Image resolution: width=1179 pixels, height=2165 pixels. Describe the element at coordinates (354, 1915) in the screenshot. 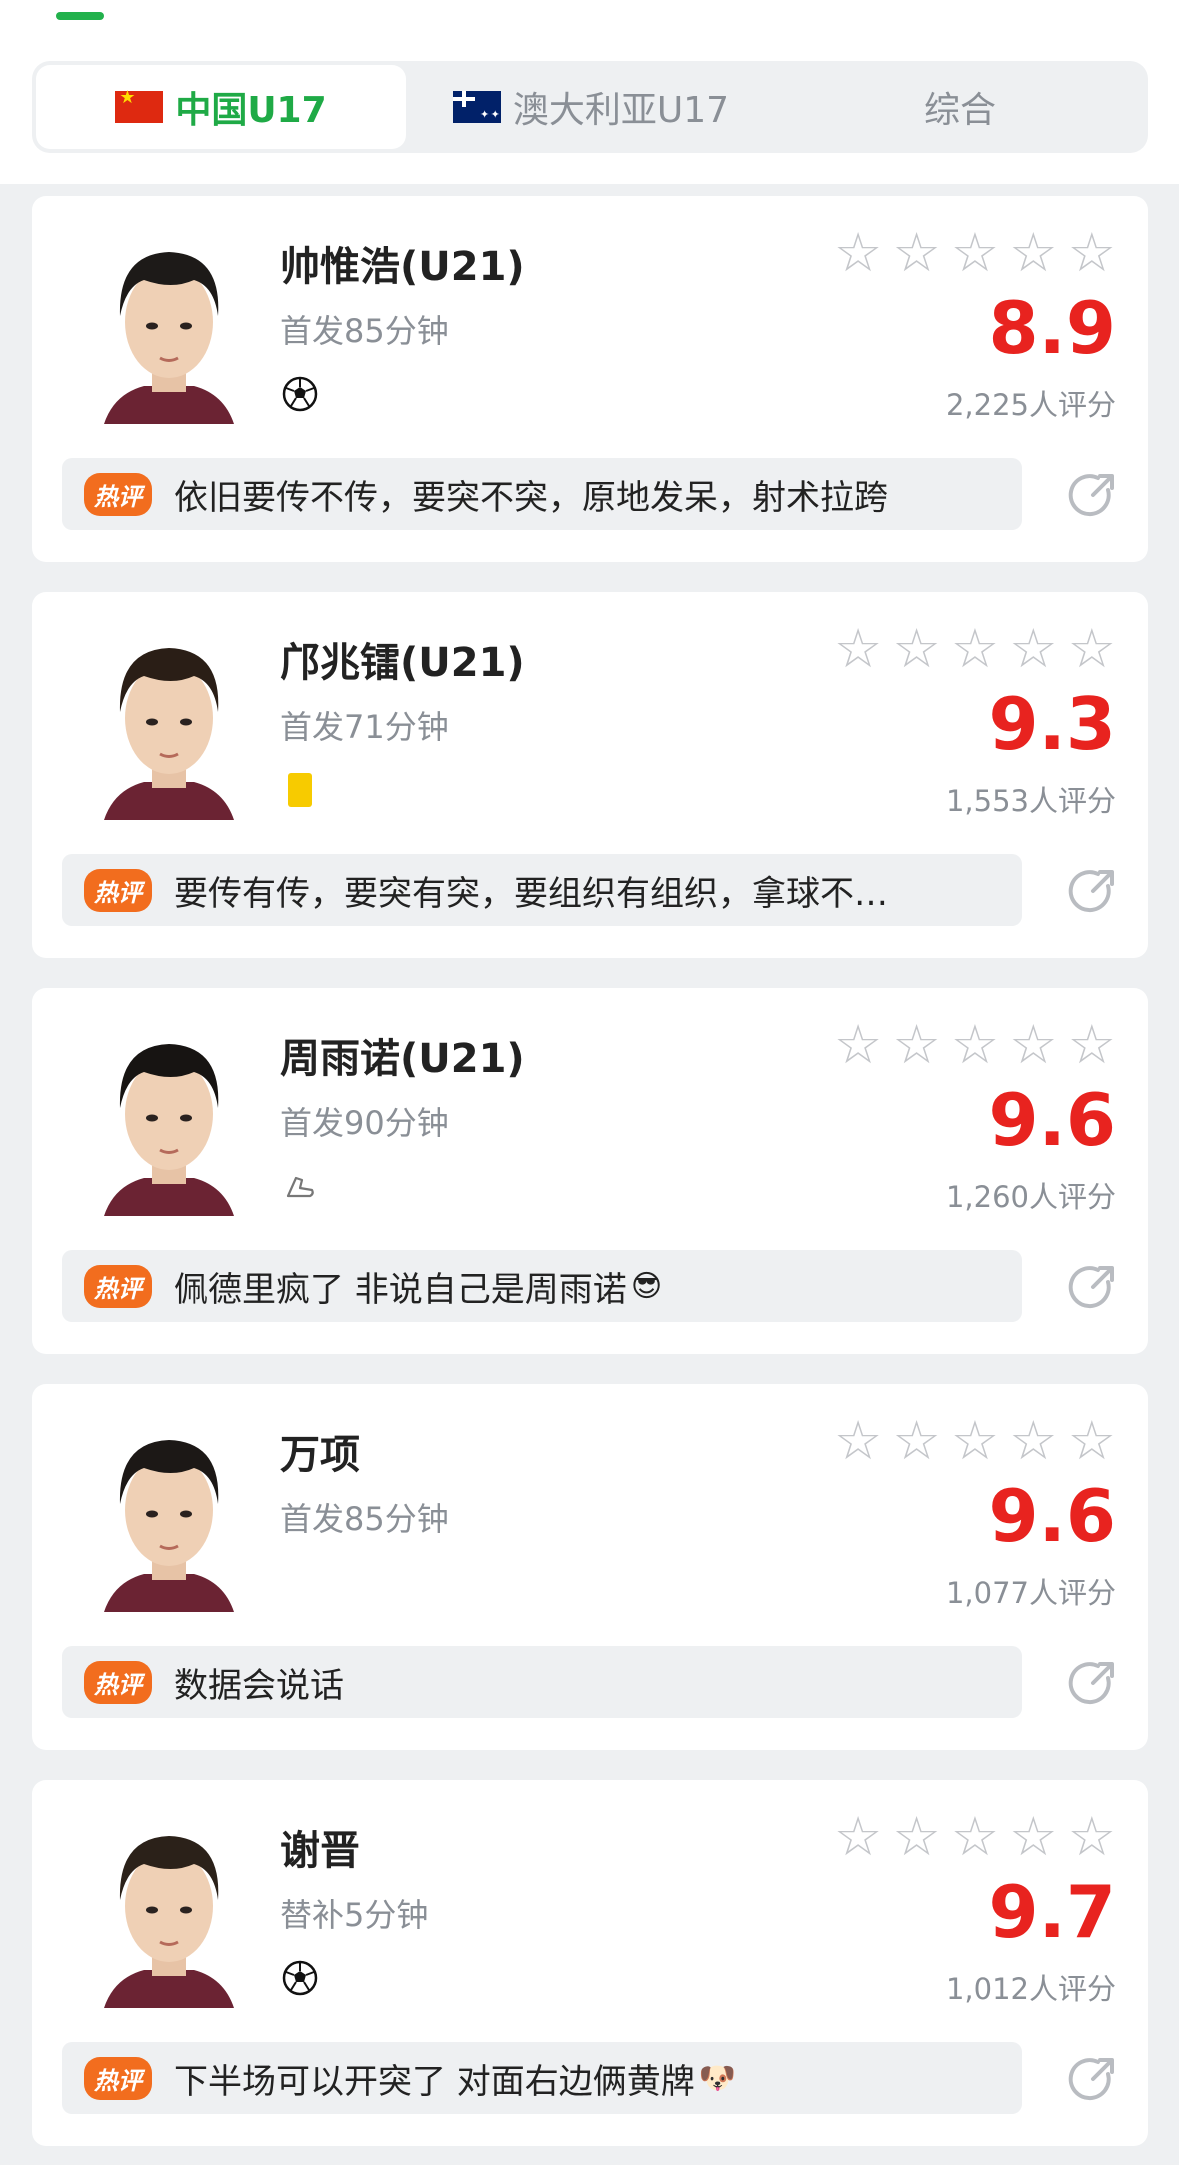

I see `player-minutes: 替补5分钟` at that location.